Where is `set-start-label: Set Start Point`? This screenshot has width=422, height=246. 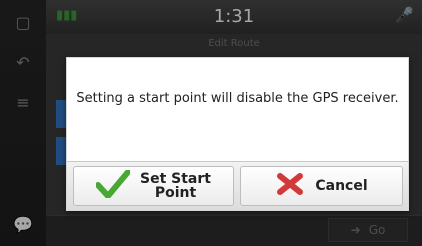 set-start-label: Set Start Point is located at coordinates (175, 186).